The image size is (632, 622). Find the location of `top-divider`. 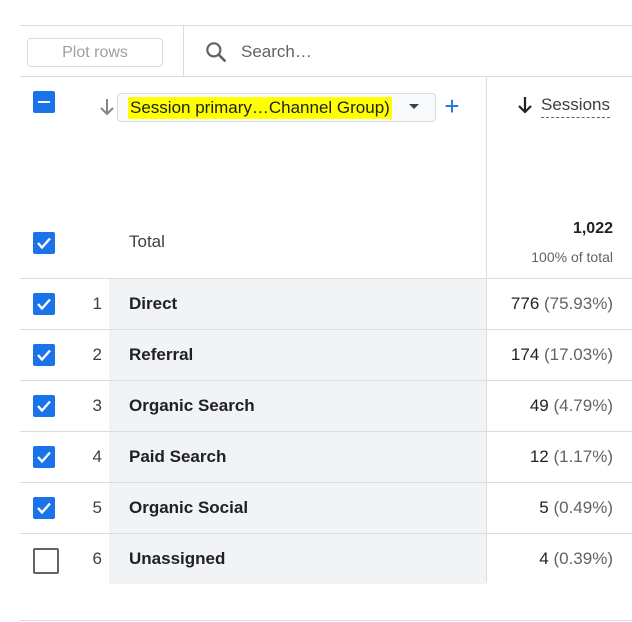

top-divider is located at coordinates (326, 25).